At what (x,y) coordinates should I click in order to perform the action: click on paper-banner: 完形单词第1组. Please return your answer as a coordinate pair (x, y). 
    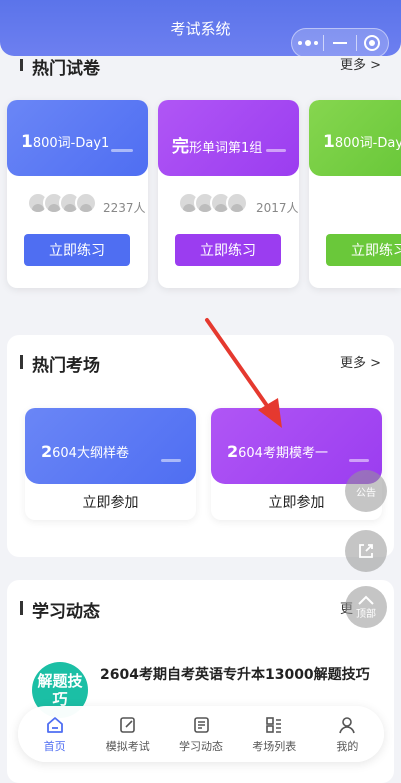
    Looking at the image, I should click on (228, 138).